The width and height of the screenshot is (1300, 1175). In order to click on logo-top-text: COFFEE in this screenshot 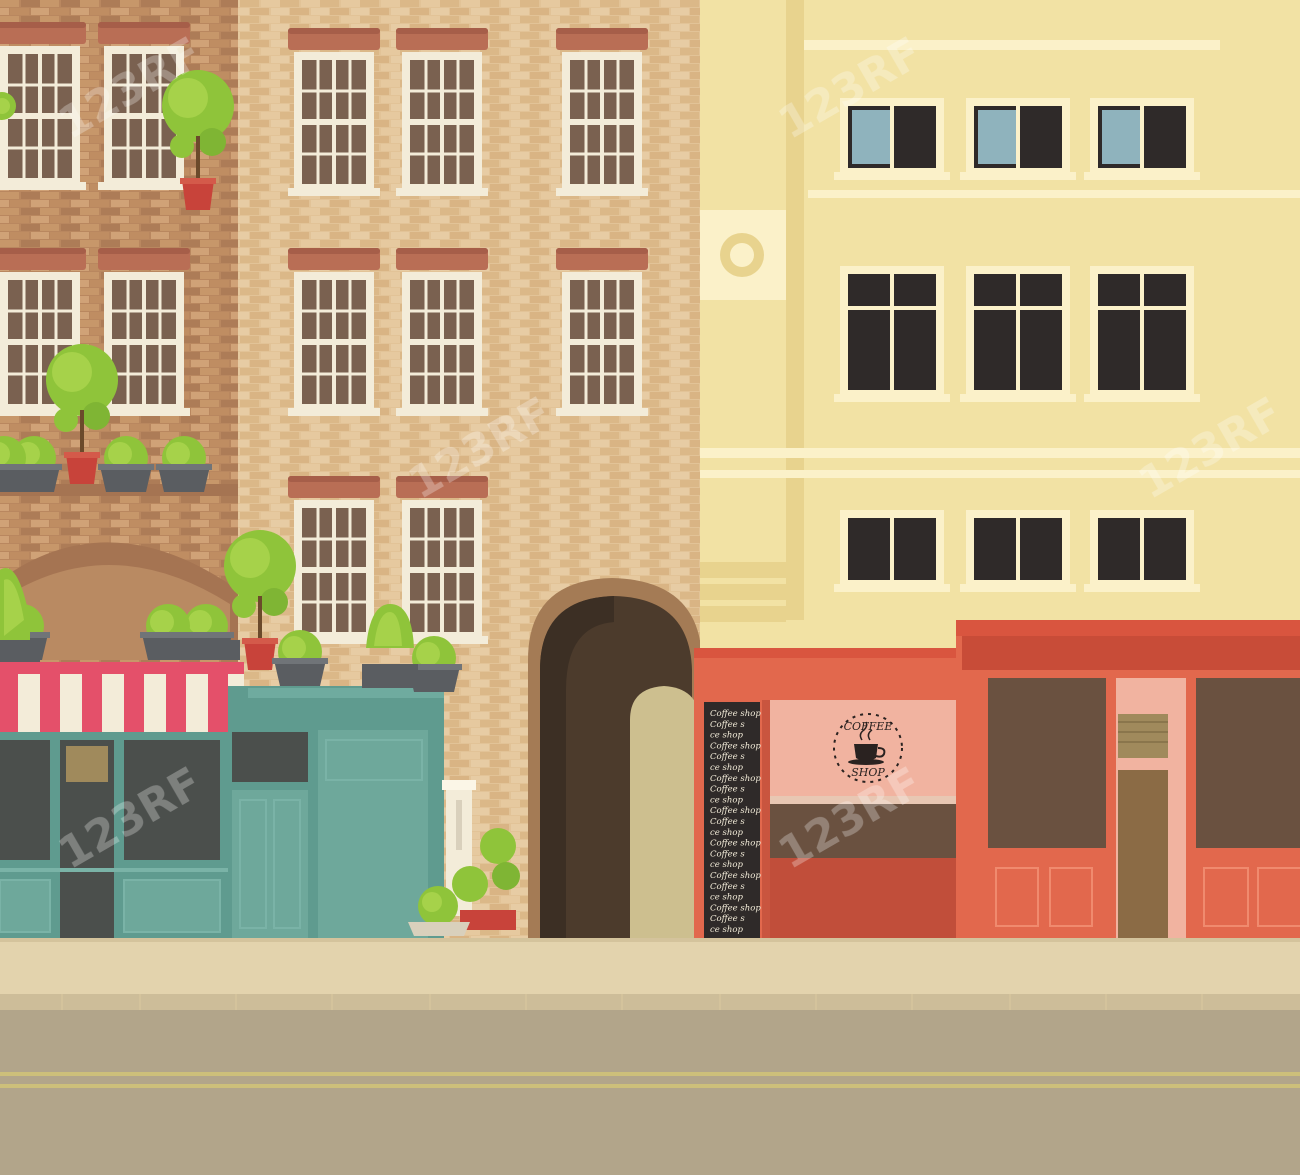, I will do `click(868, 726)`.